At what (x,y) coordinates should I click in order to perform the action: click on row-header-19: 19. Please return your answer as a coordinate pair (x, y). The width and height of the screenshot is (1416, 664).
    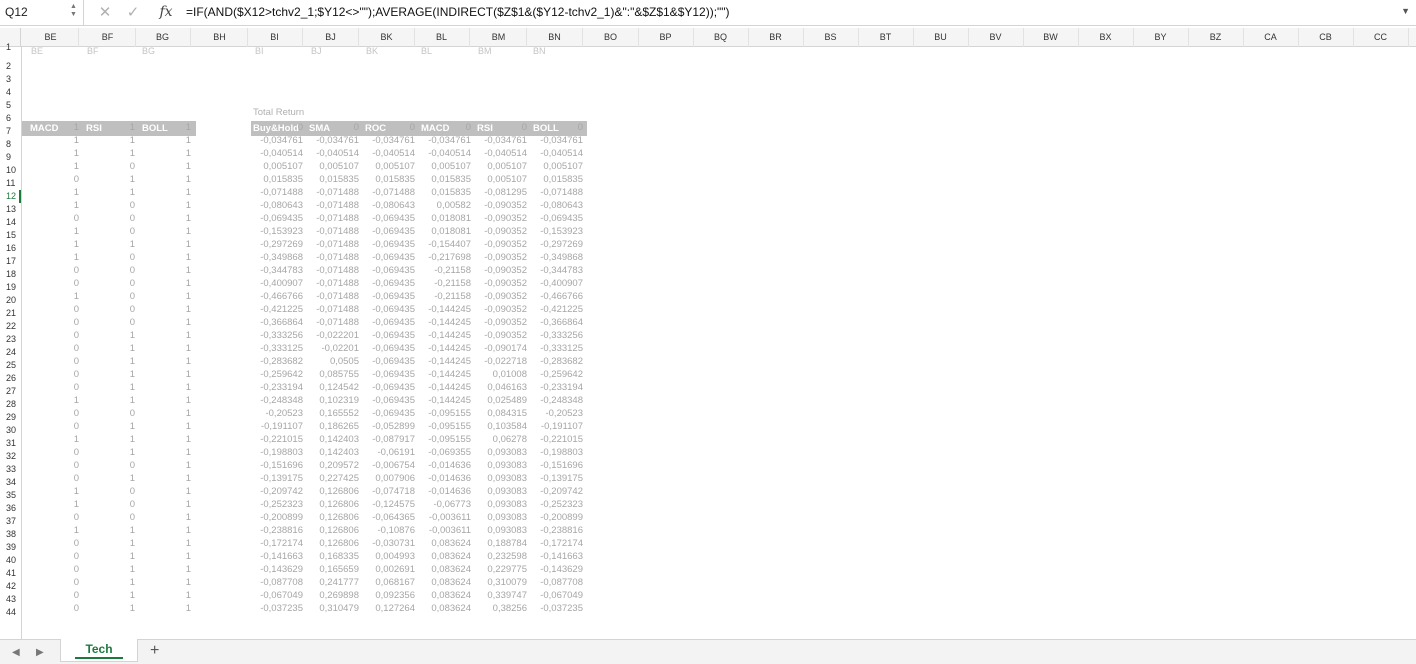
    Looking at the image, I should click on (10, 287).